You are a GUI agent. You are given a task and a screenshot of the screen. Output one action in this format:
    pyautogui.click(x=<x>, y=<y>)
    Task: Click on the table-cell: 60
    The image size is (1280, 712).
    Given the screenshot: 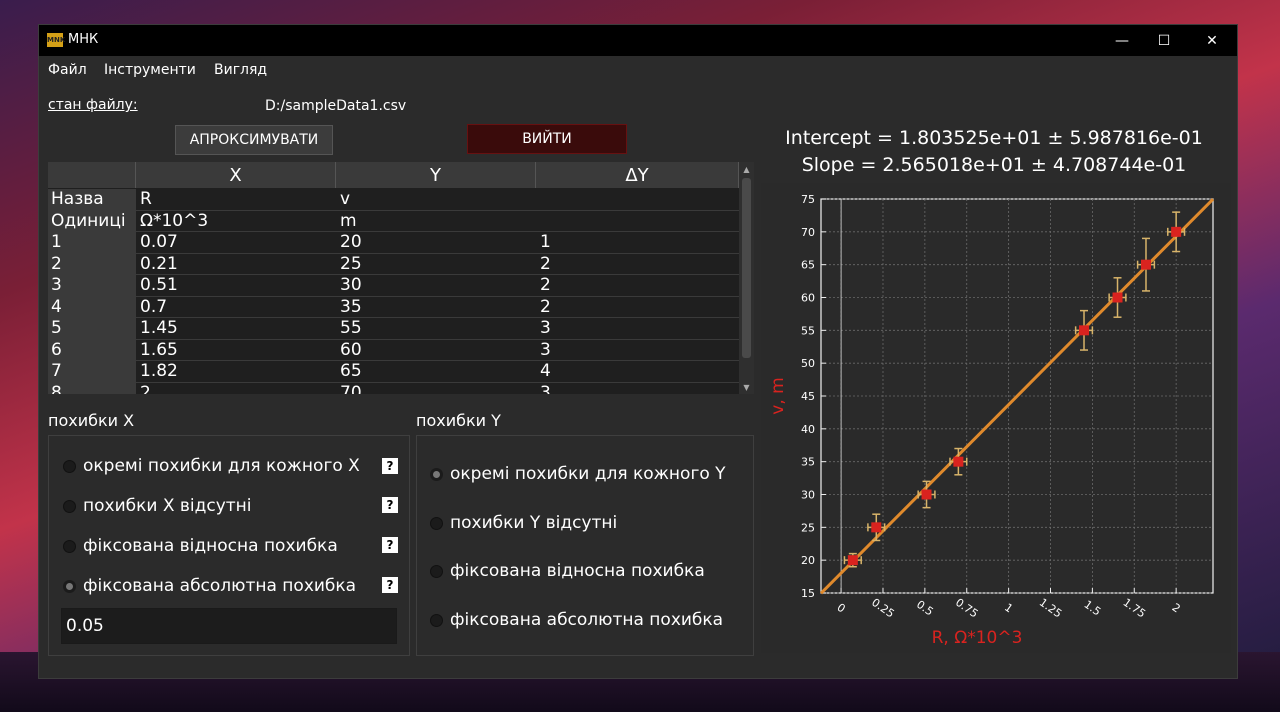 What is the action you would take?
    pyautogui.click(x=436, y=350)
    